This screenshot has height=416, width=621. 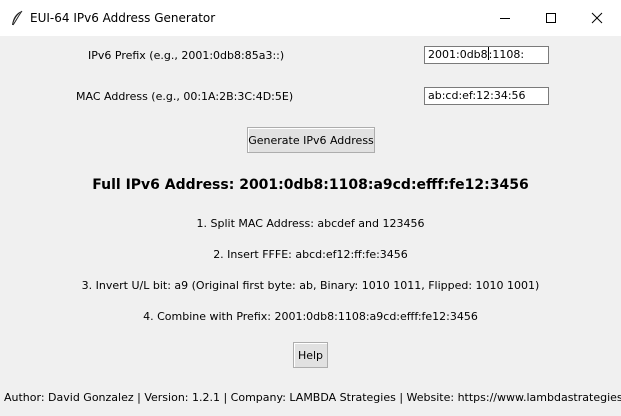 I want to click on maximize-button, so click(x=551, y=18).